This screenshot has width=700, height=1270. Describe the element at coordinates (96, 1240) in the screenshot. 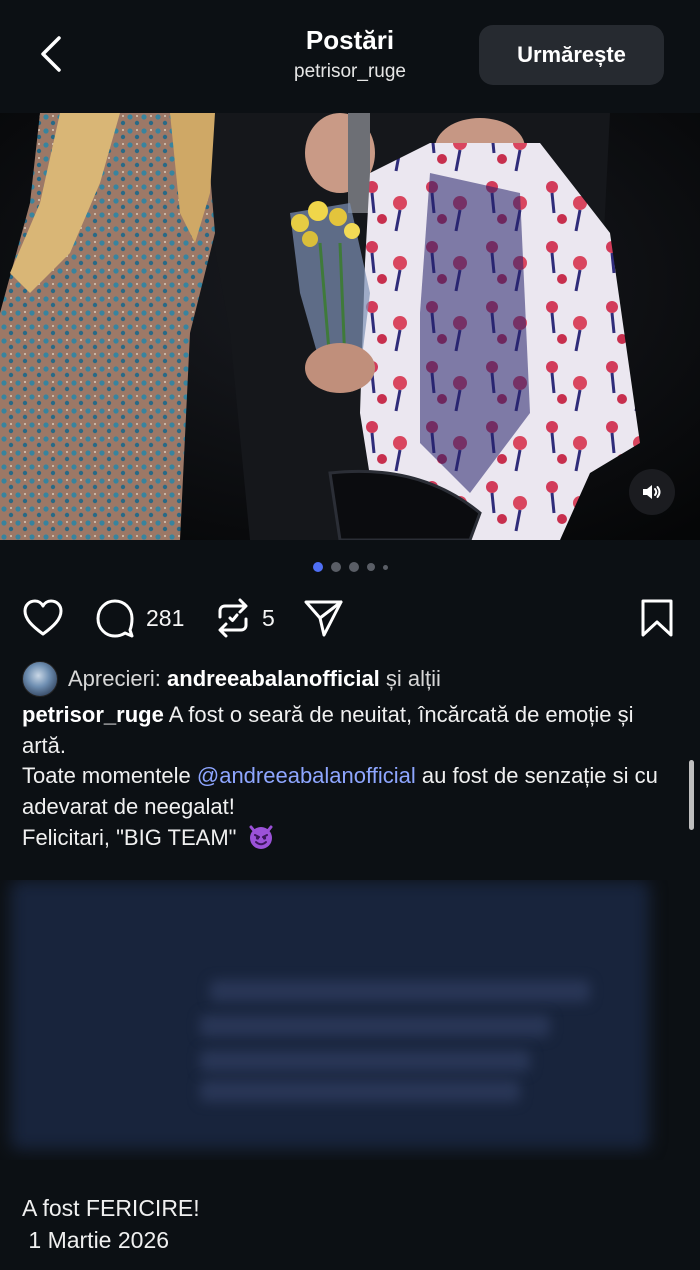

I see `footer-date: 1 Martie 2026` at that location.